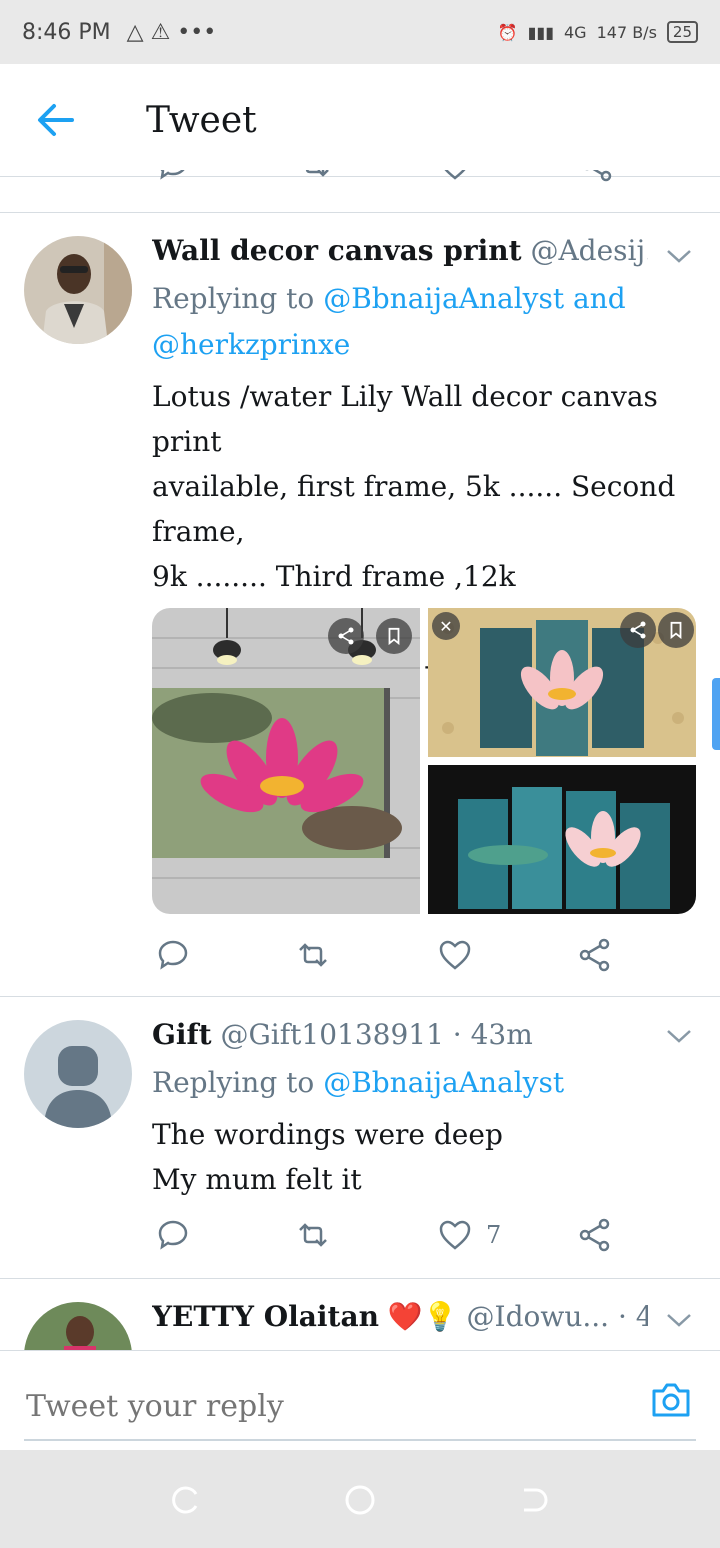 The image size is (720, 1548). I want to click on system-nav-bar, so click(360, 1499).